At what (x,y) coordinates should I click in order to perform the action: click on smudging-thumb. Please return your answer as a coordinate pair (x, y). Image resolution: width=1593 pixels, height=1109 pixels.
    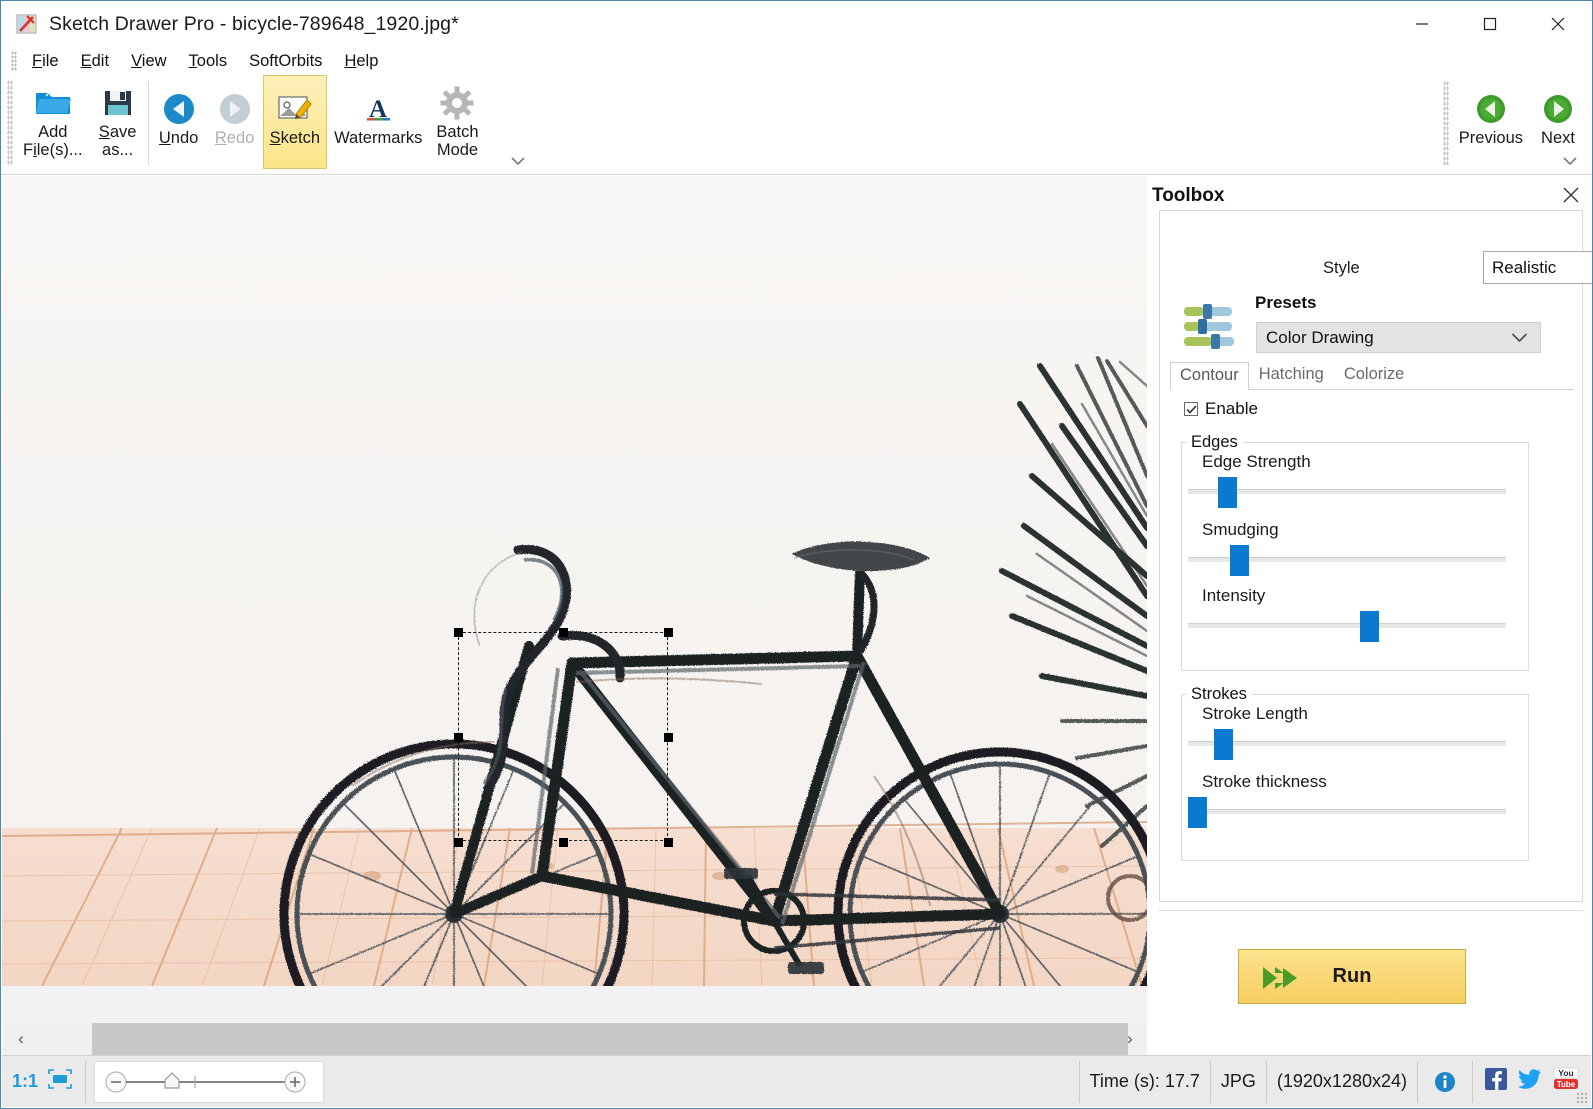
    Looking at the image, I should click on (1239, 560).